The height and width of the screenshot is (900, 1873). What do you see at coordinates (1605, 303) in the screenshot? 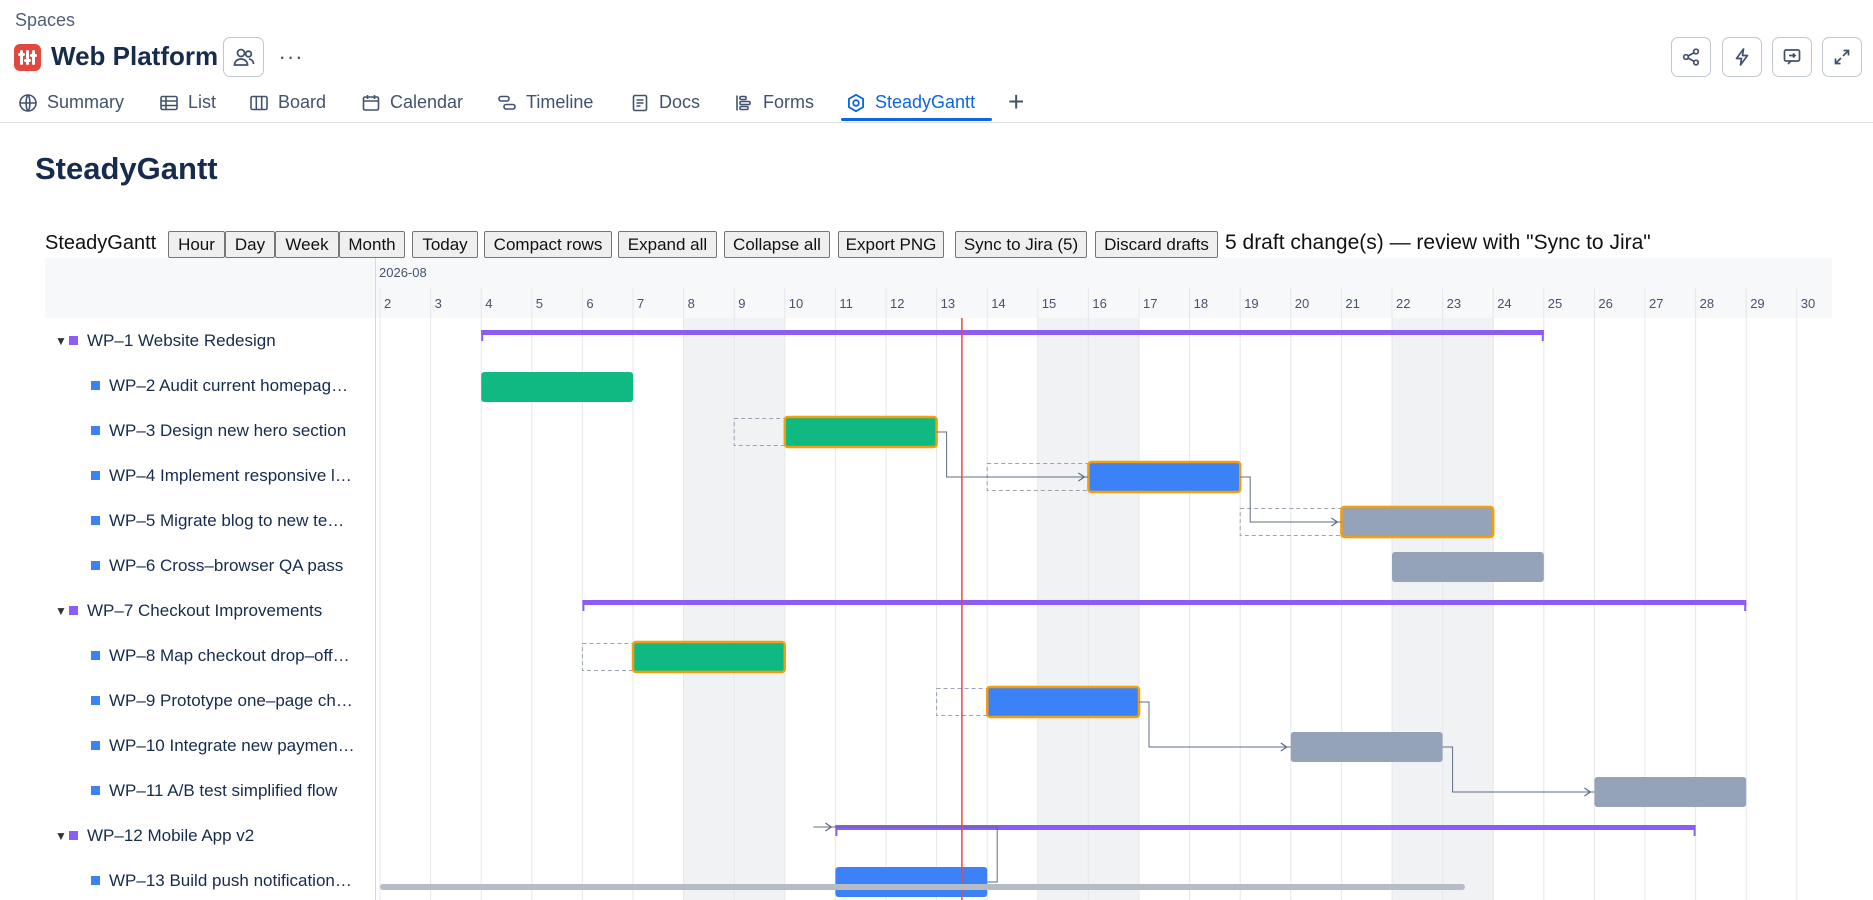
I see `day-tick-label: 26` at bounding box center [1605, 303].